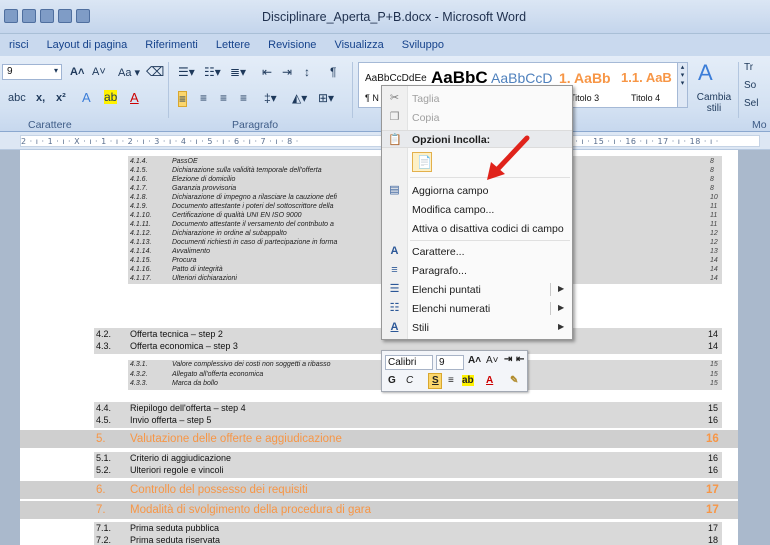 The image size is (770, 545). What do you see at coordinates (270, 98) in the screenshot?
I see `line-spacing-icon: ‡▾` at bounding box center [270, 98].